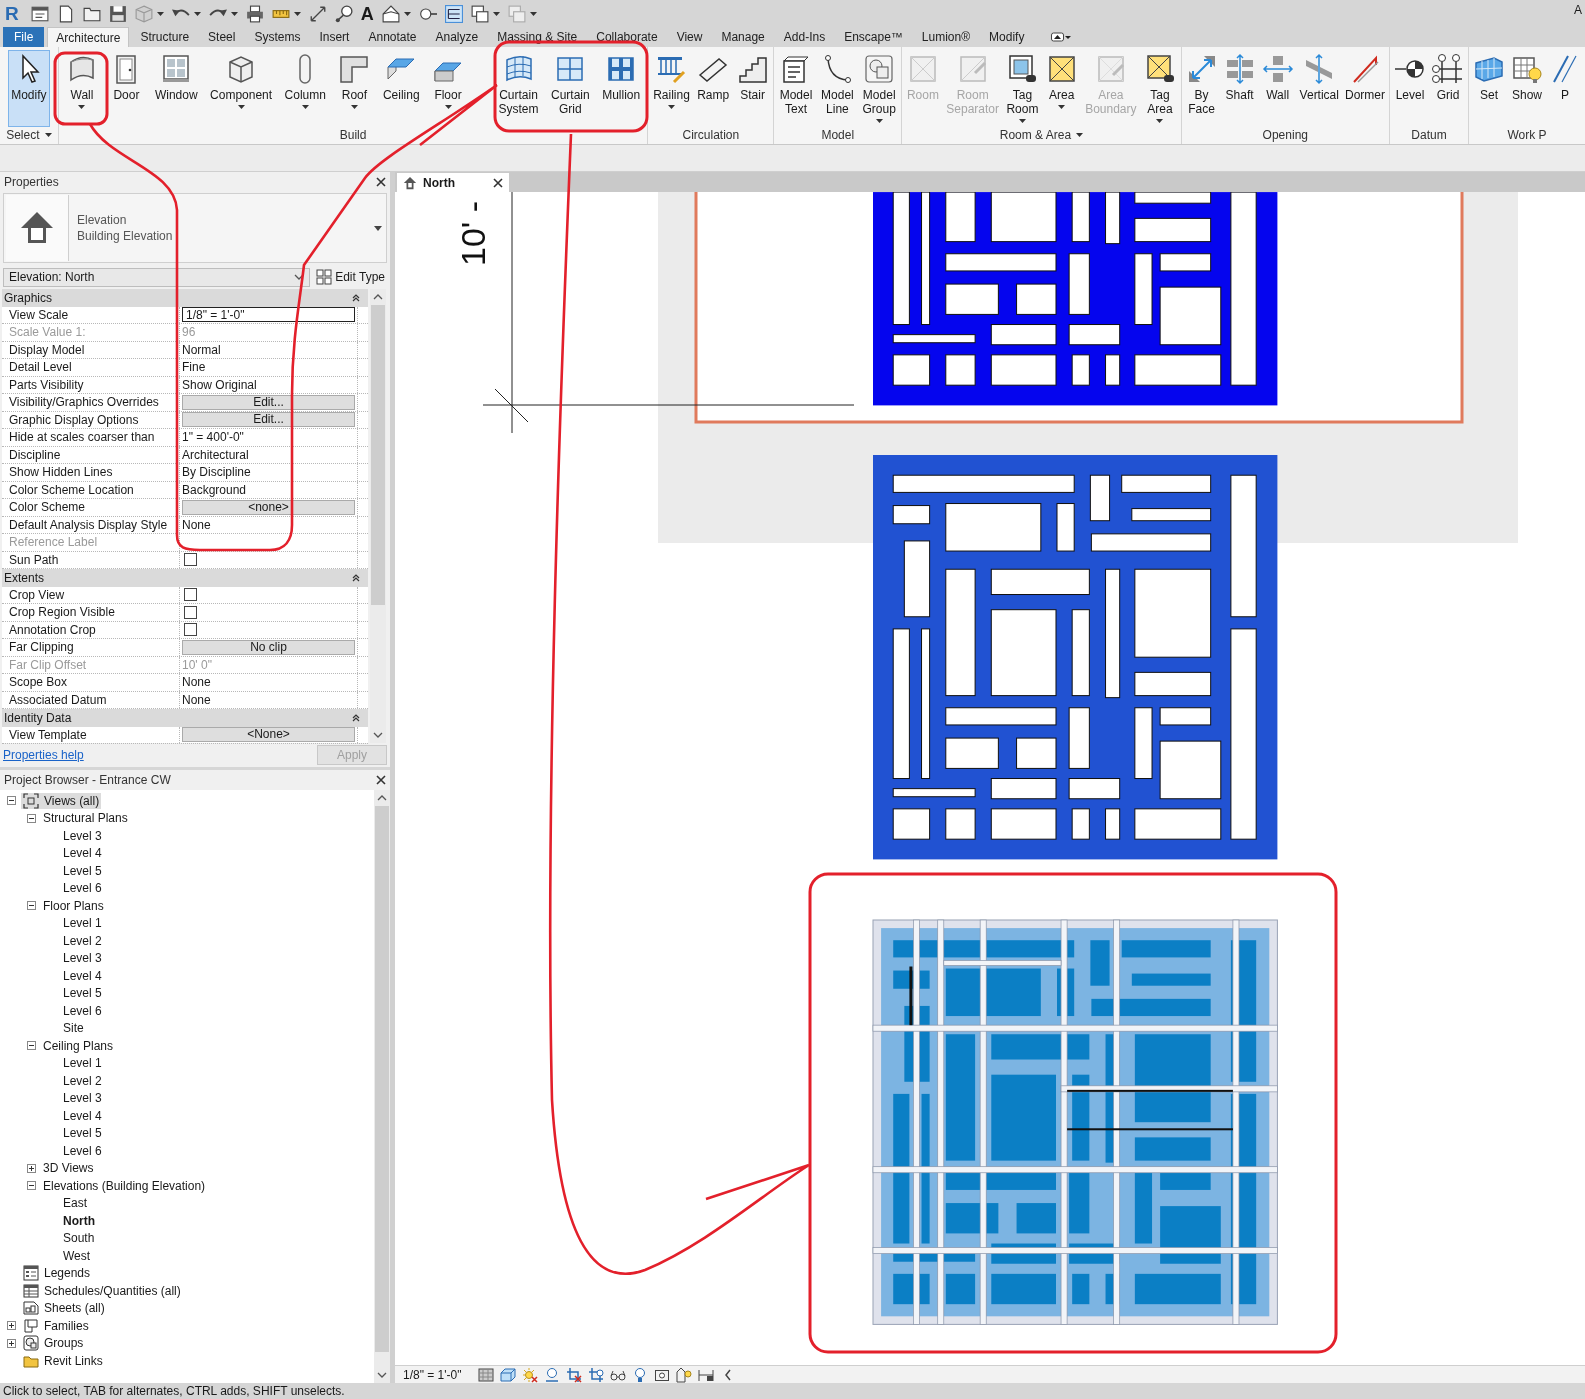 This screenshot has height=1399, width=1585. What do you see at coordinates (88, 37) in the screenshot?
I see `ribbon-tab: Architecture` at bounding box center [88, 37].